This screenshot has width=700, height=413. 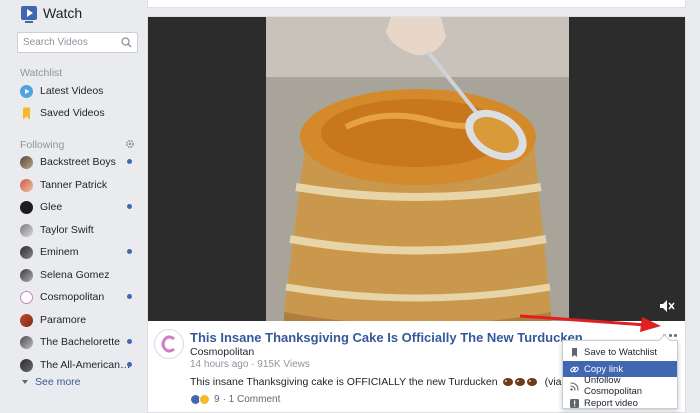 I want to click on sidebar-item-saved-videos: Saved Videos, so click(x=79, y=113).